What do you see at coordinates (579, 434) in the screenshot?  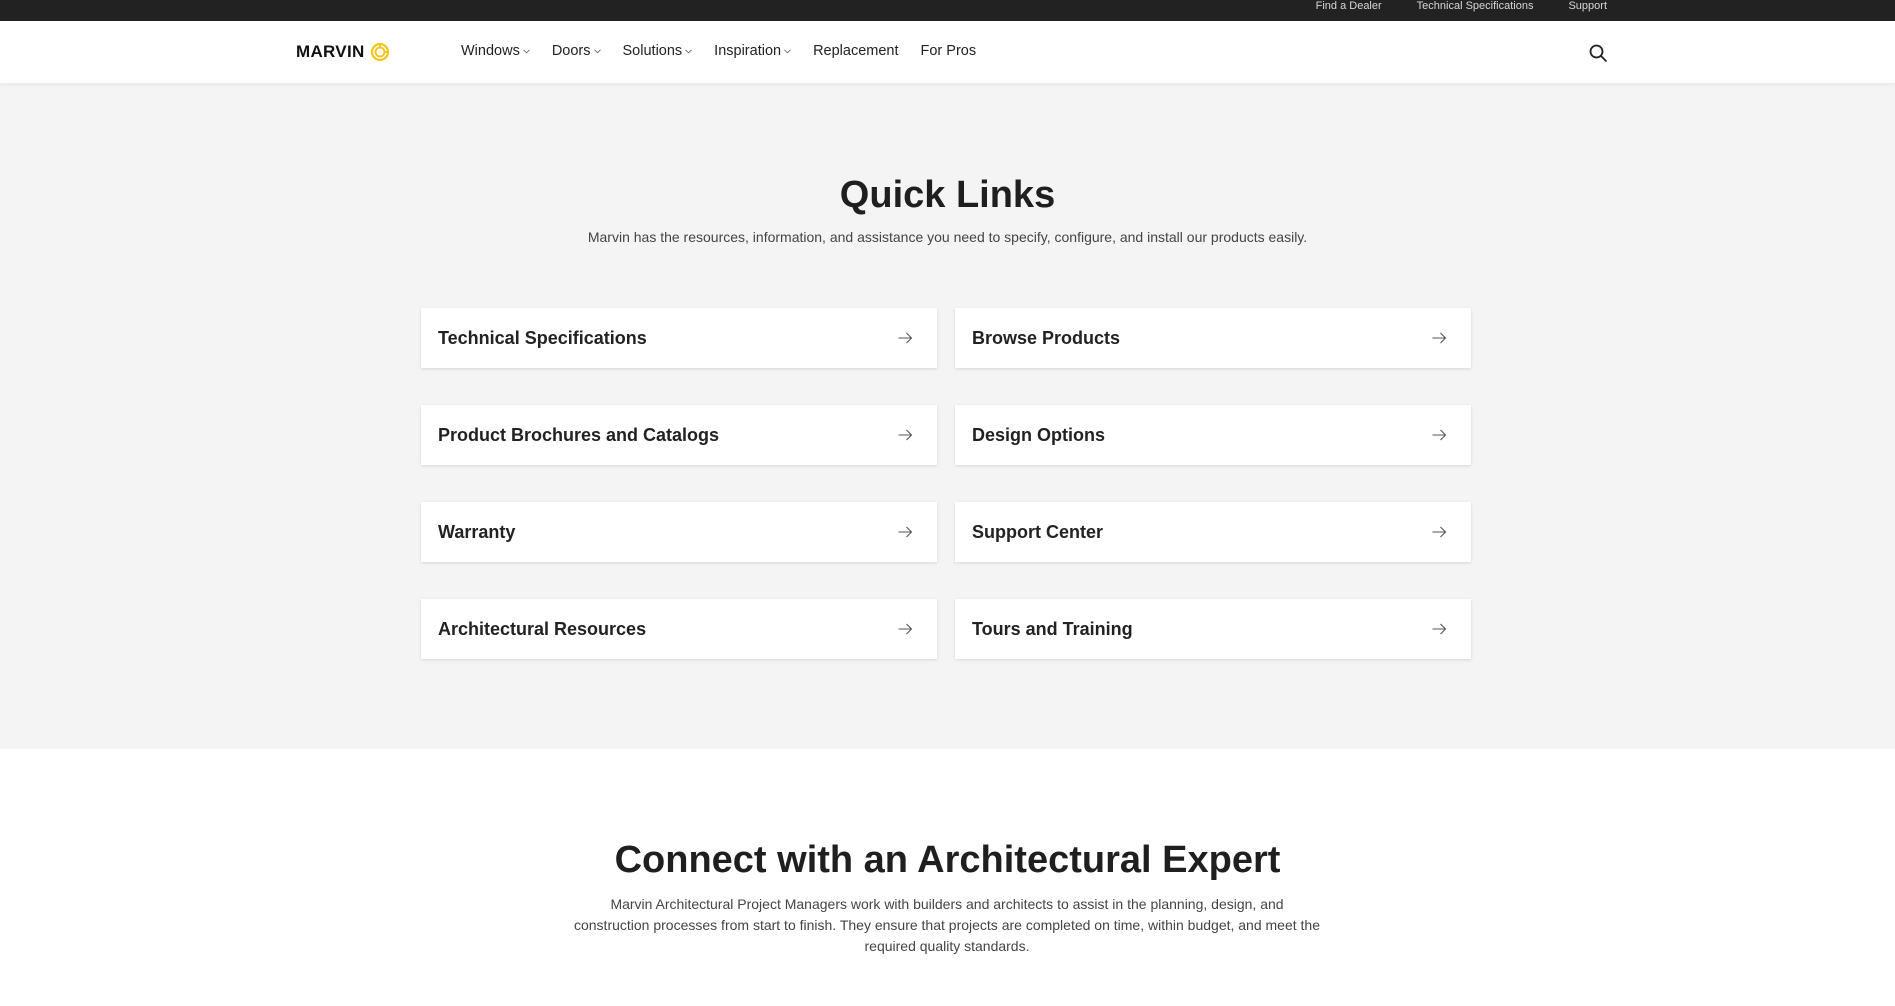 I see `quick-link-label: Product Brochures and Catalogs` at bounding box center [579, 434].